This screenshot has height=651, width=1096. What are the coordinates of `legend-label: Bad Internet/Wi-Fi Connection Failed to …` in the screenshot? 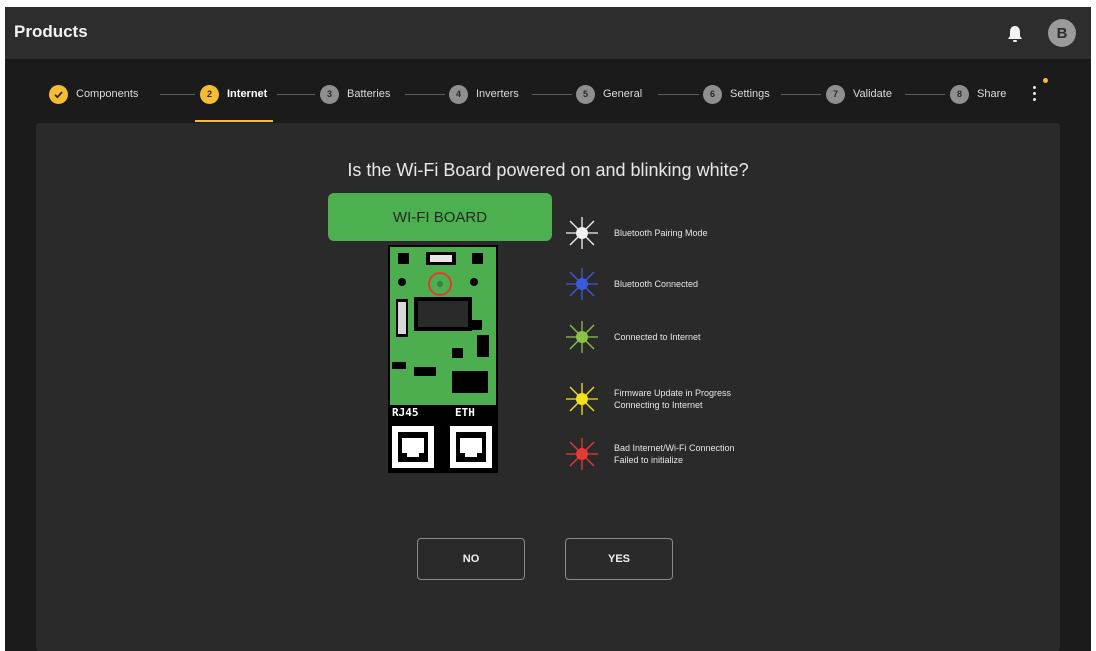 It's located at (674, 454).